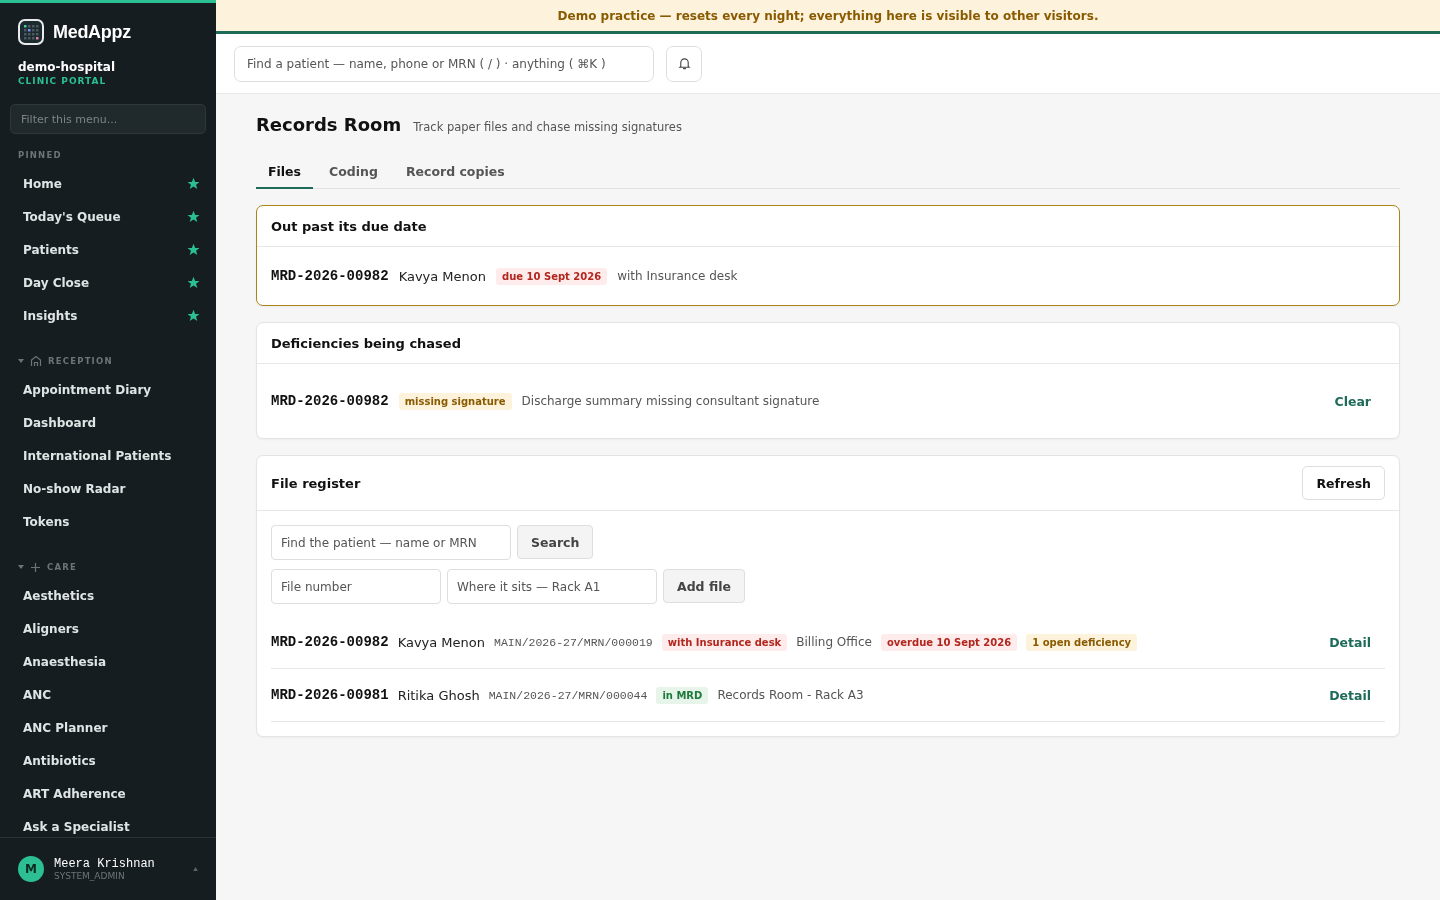 The height and width of the screenshot is (900, 1440). Describe the element at coordinates (677, 276) in the screenshot. I see `location-text: with Insurance desk` at that location.